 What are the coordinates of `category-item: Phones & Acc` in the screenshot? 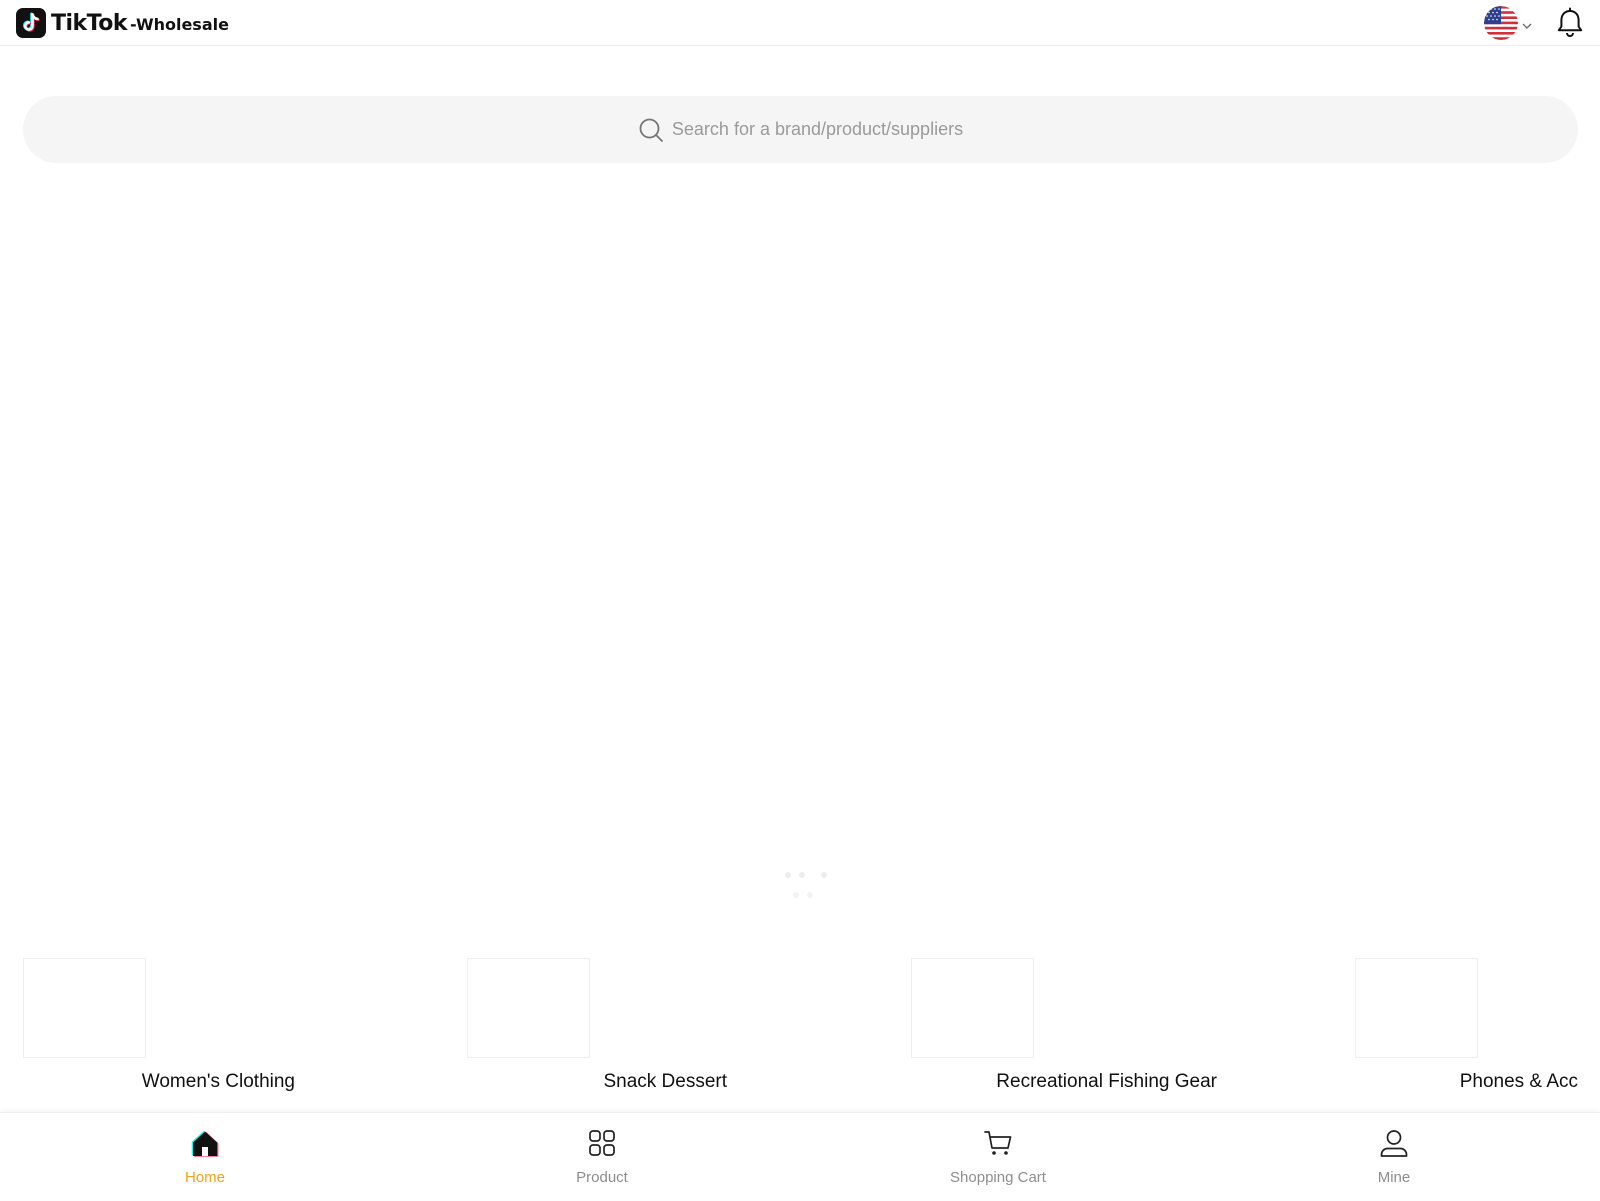 It's located at (1466, 1025).